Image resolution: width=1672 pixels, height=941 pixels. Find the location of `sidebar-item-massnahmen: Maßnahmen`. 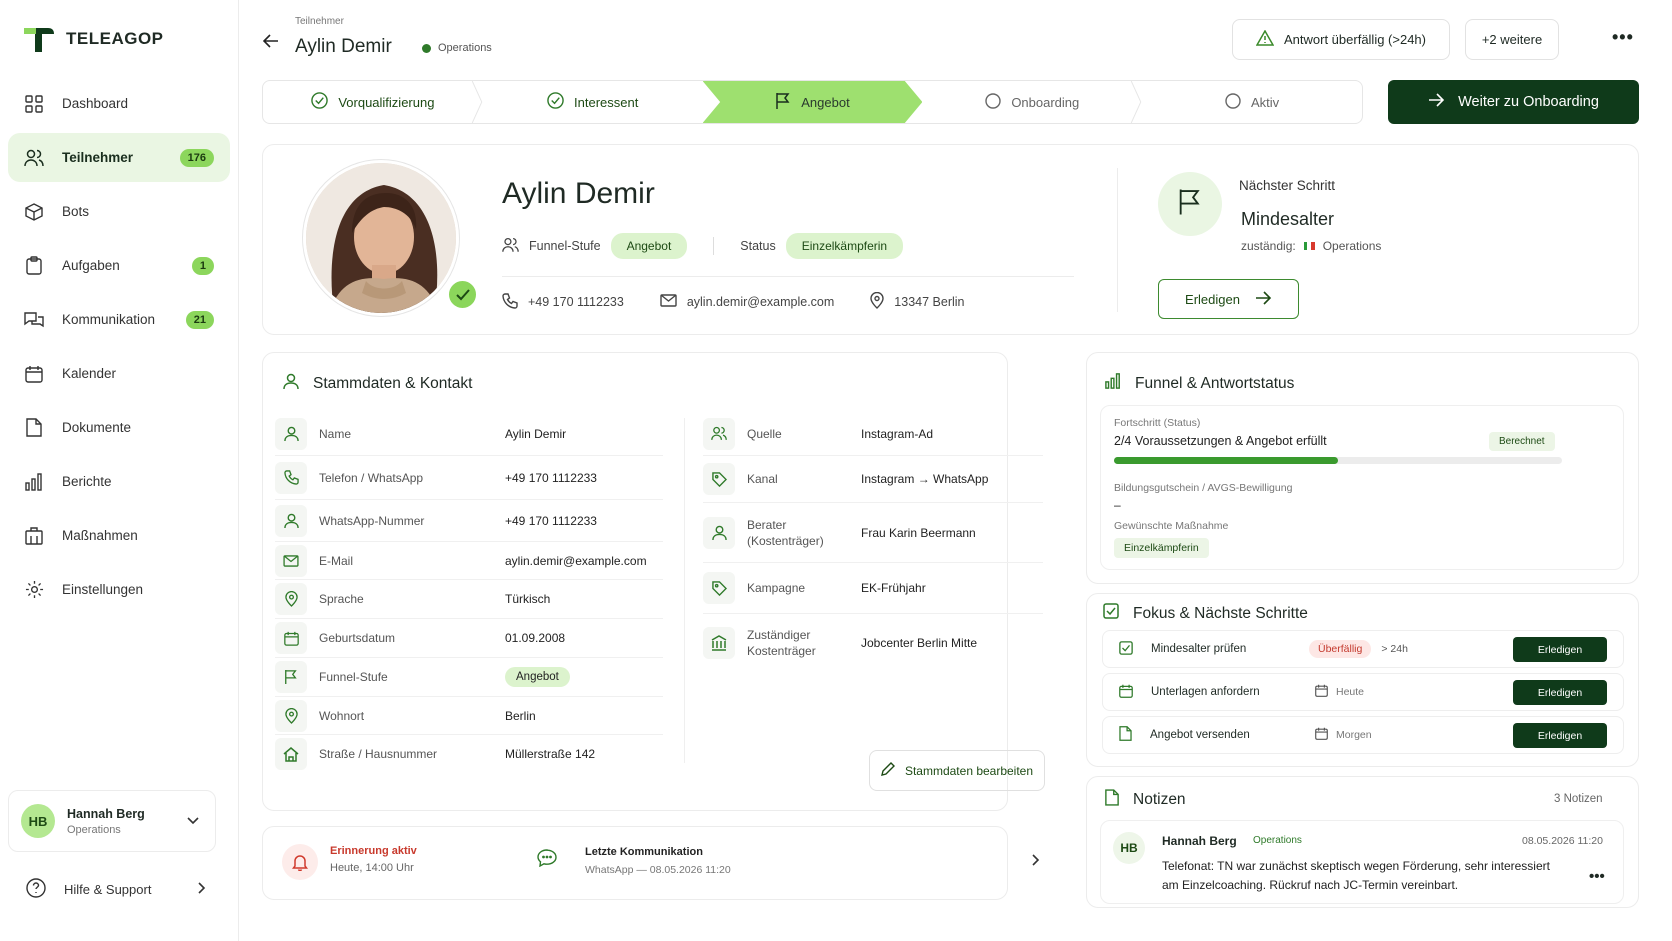

sidebar-item-massnahmen: Maßnahmen is located at coordinates (119, 535).